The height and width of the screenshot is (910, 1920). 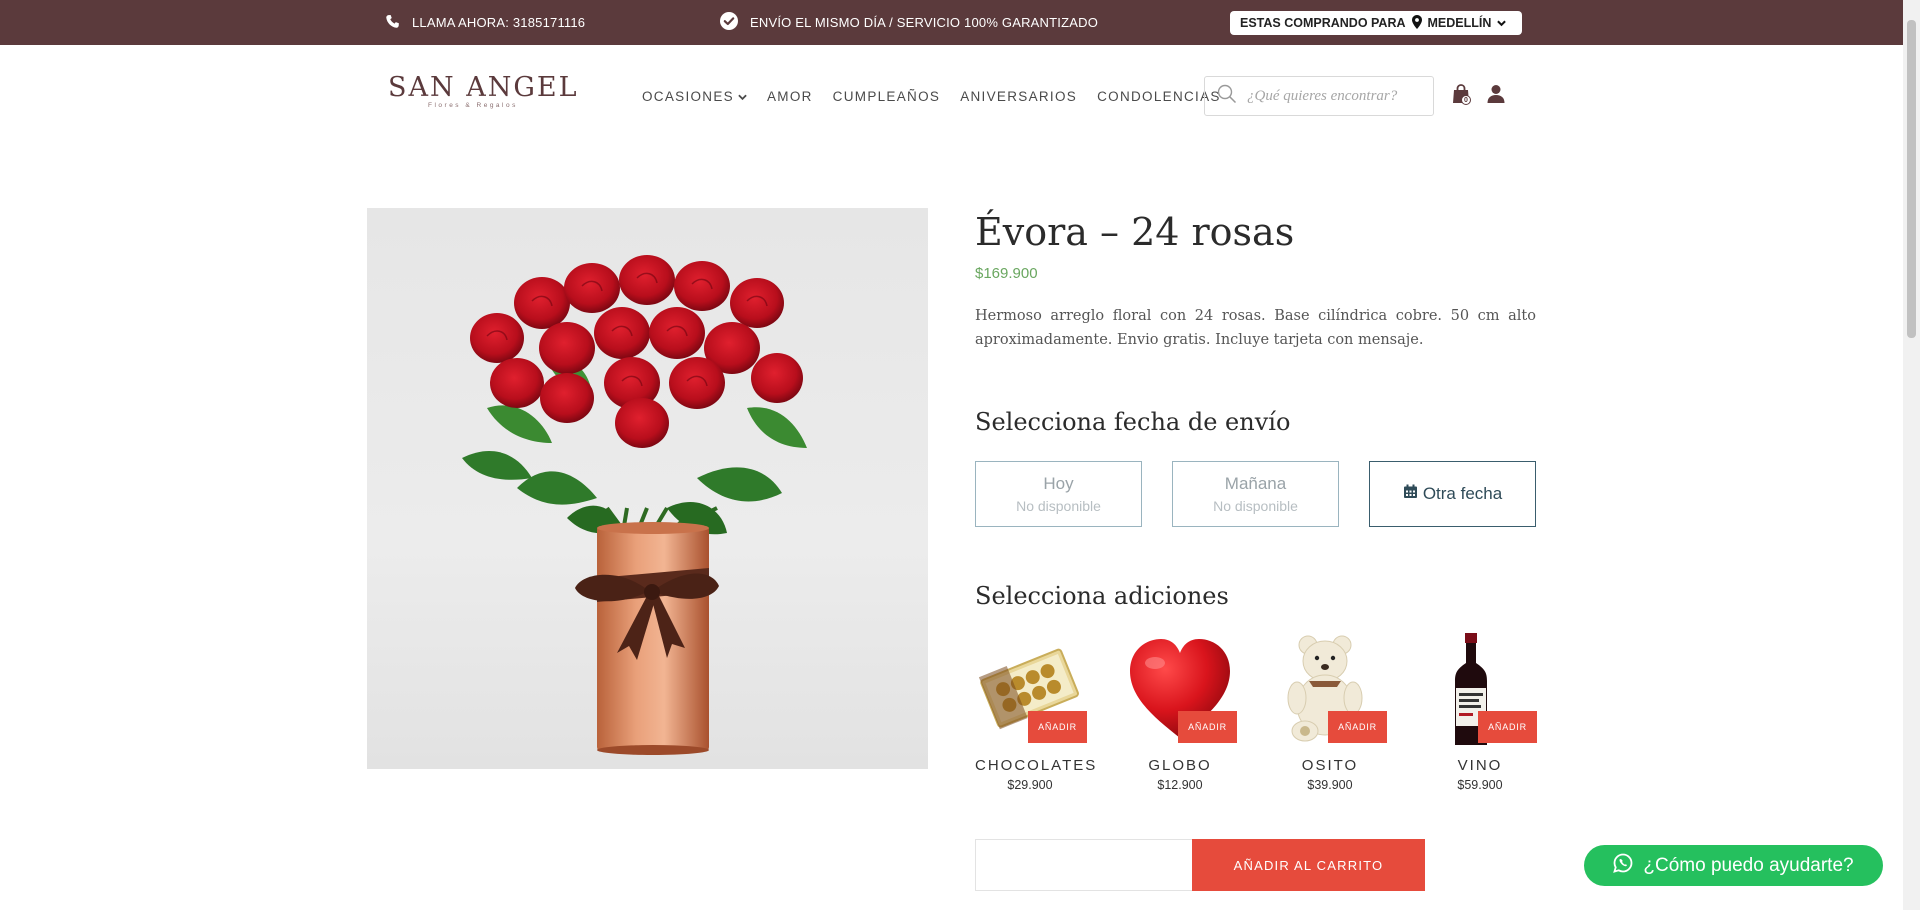 What do you see at coordinates (1480, 785) in the screenshot?
I see `addon-price: $59.900` at bounding box center [1480, 785].